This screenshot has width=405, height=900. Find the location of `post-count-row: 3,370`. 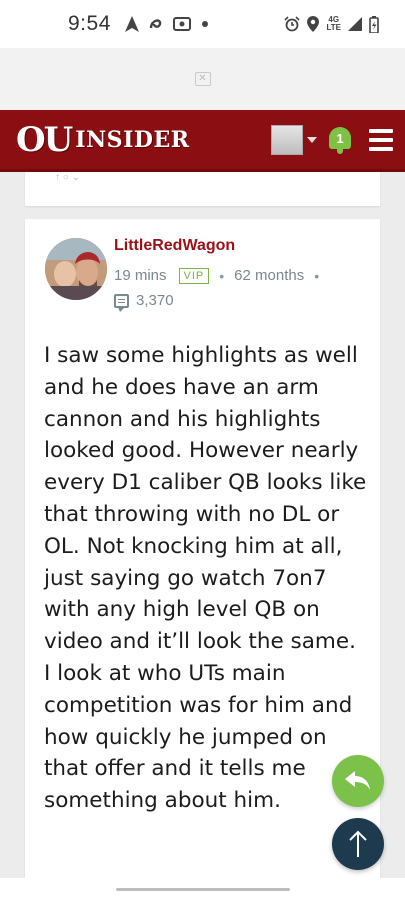

post-count-row: 3,370 is located at coordinates (239, 302).